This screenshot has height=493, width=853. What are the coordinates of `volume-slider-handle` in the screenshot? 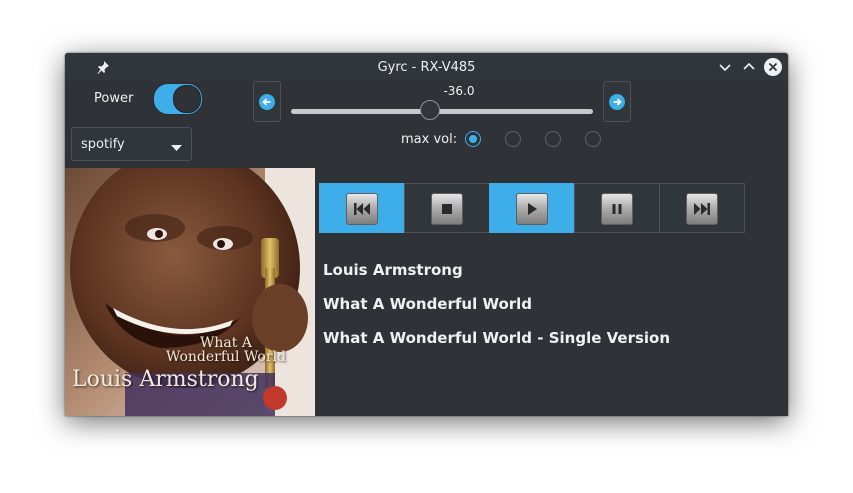 It's located at (429, 110).